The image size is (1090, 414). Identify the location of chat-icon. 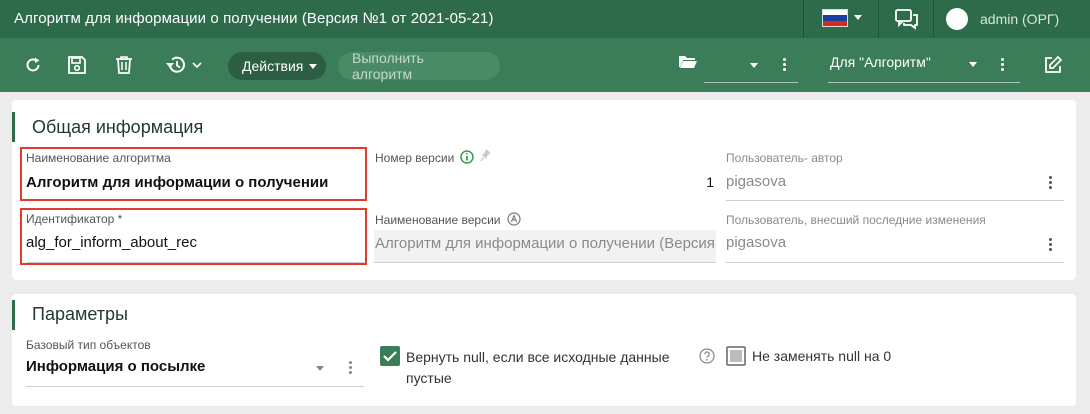
(907, 19).